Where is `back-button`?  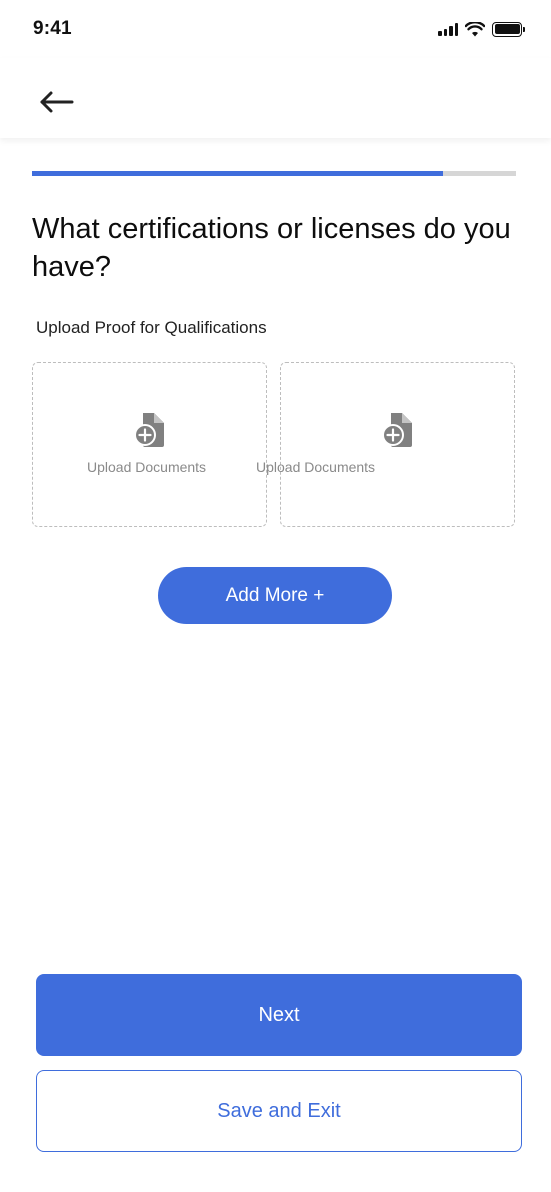
back-button is located at coordinates (56, 102).